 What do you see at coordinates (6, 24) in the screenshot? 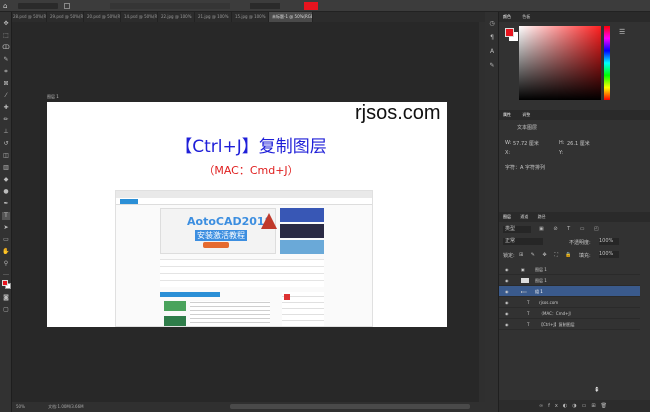
I see `move-tool-icon: ✥` at bounding box center [6, 24].